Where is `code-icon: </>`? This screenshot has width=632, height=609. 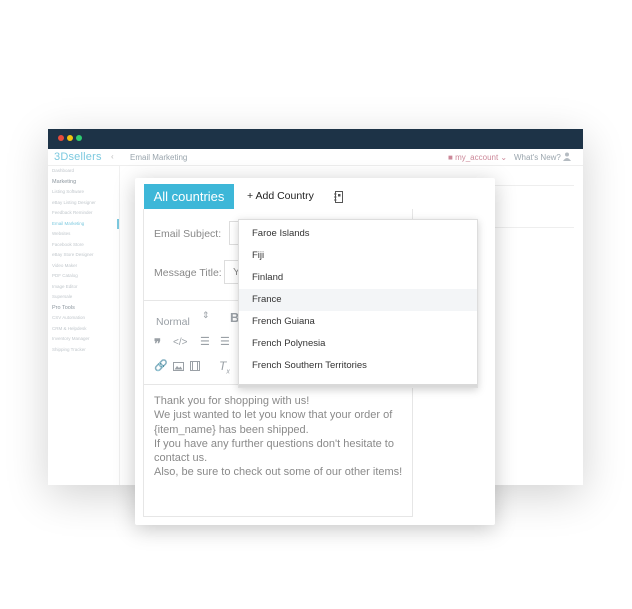 code-icon: </> is located at coordinates (180, 342).